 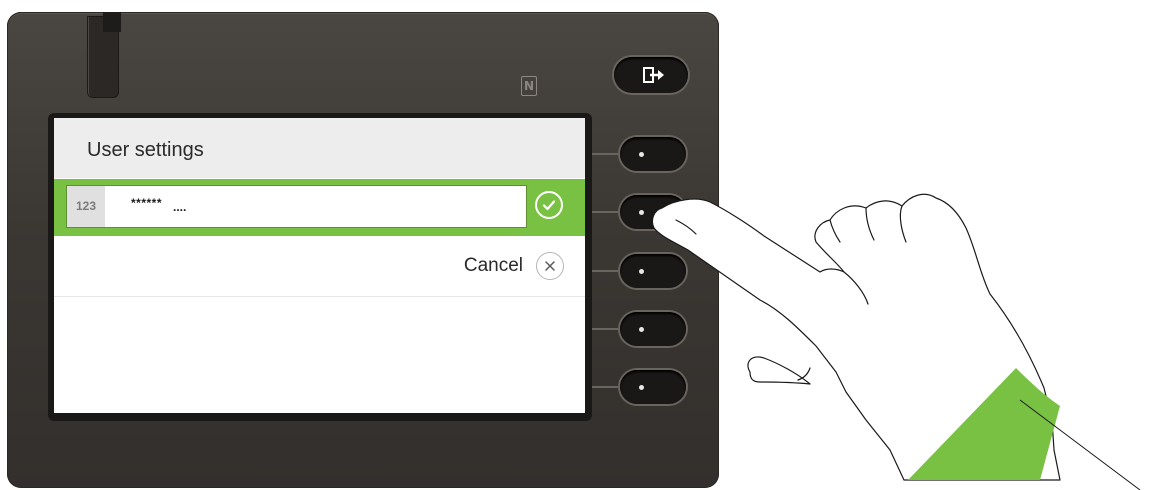 I want to click on nfc-icon: N, so click(x=529, y=86).